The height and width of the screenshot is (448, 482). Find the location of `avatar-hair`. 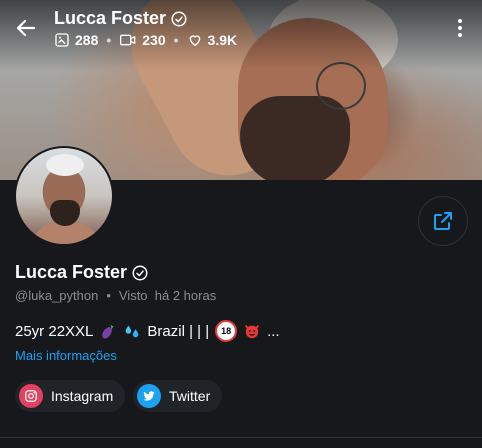

avatar-hair is located at coordinates (65, 165).